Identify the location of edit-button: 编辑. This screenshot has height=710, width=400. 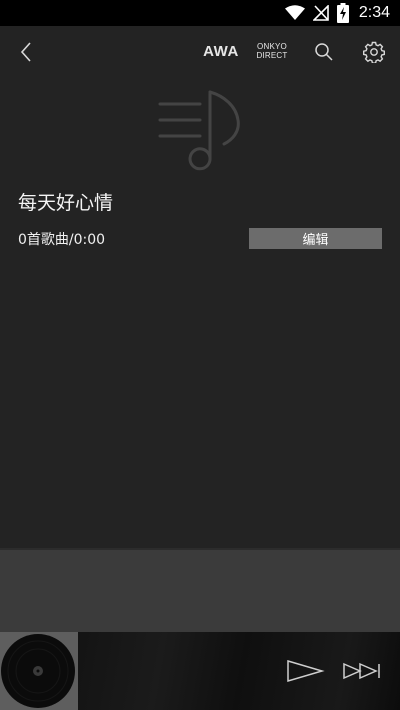
(315, 238).